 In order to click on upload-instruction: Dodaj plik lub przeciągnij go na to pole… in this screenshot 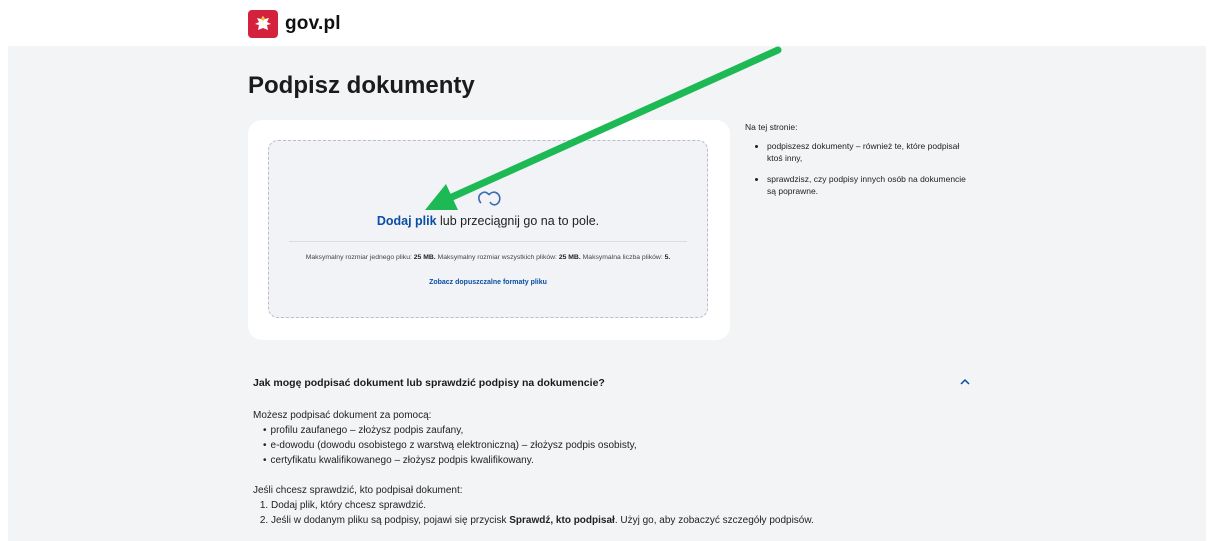, I will do `click(488, 221)`.